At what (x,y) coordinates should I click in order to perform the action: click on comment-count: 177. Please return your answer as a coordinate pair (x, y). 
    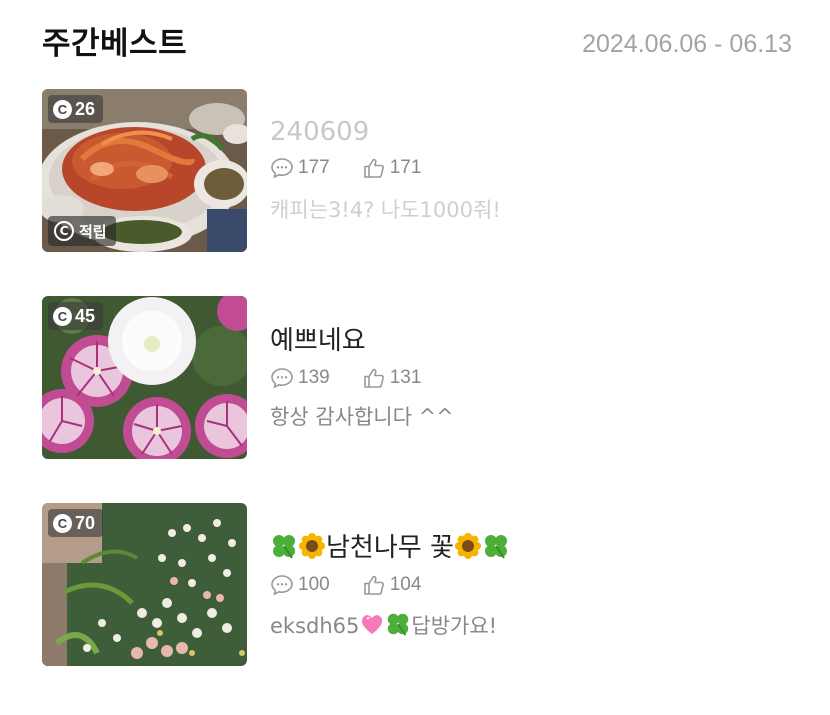
    Looking at the image, I should click on (300, 168).